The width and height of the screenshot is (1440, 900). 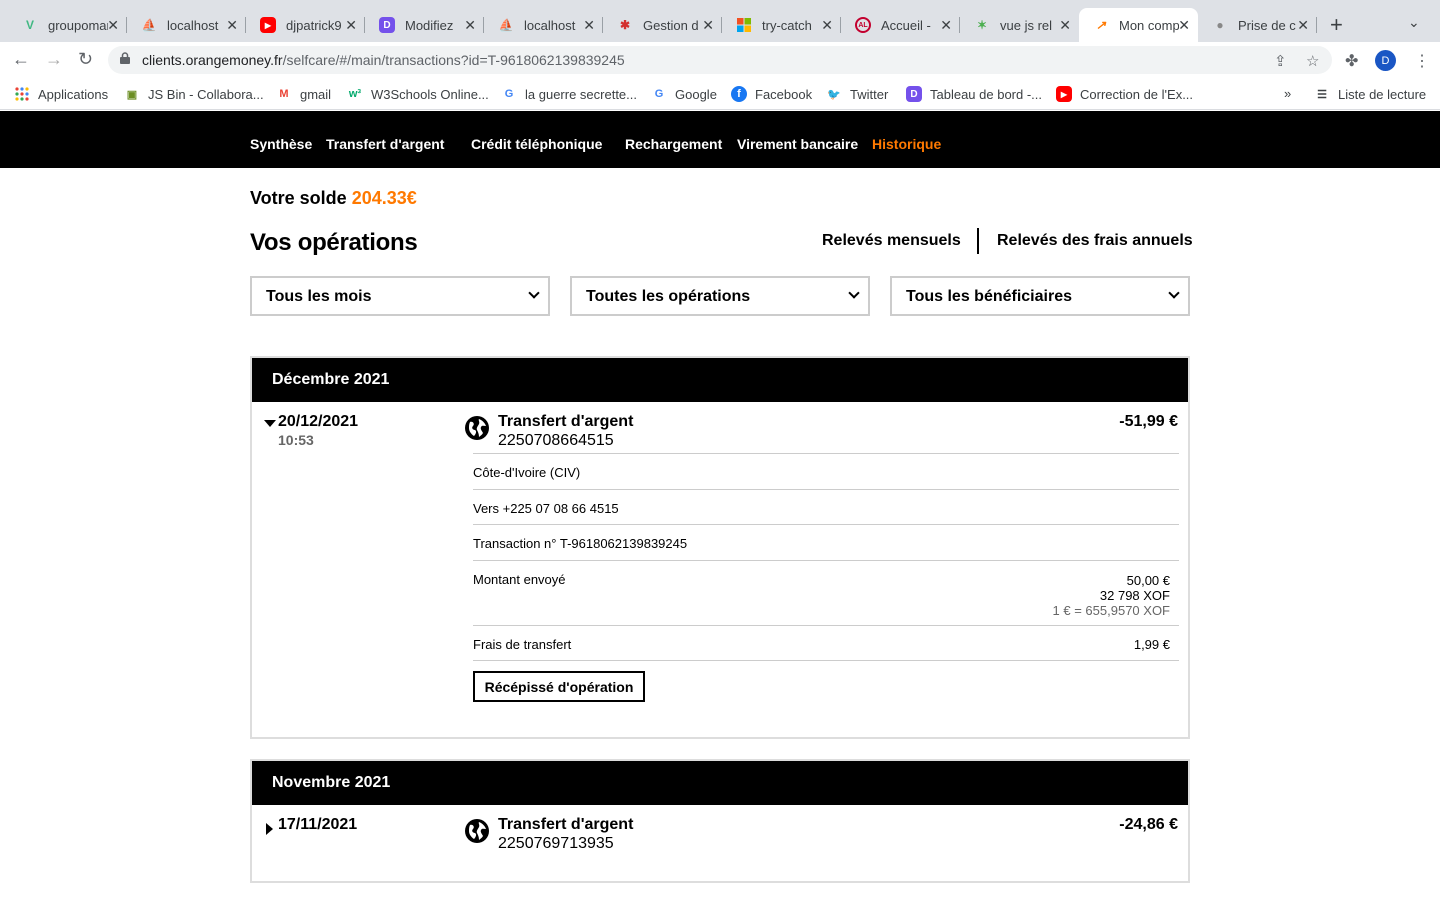 What do you see at coordinates (797, 144) in the screenshot?
I see `nav-item-virement: Virement bancaire` at bounding box center [797, 144].